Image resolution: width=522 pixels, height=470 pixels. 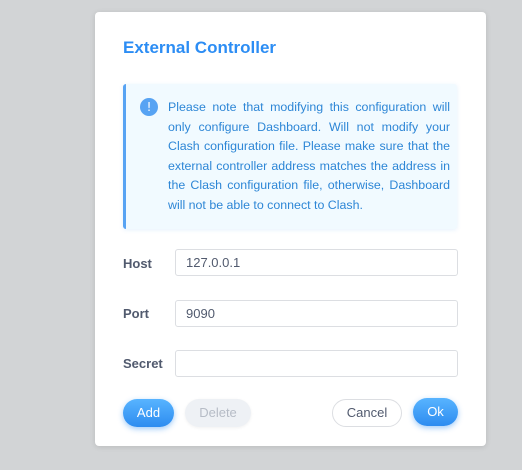 I want to click on cancel-button: Cancel, so click(x=367, y=413).